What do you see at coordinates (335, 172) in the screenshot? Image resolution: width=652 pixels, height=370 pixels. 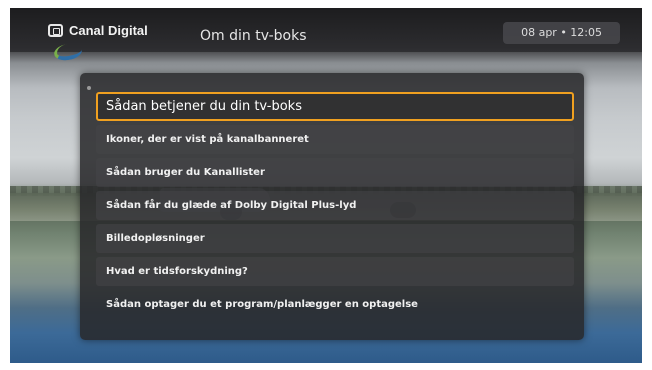 I see `menu-item-channel-lists: Sådan bruger du Kanallister` at bounding box center [335, 172].